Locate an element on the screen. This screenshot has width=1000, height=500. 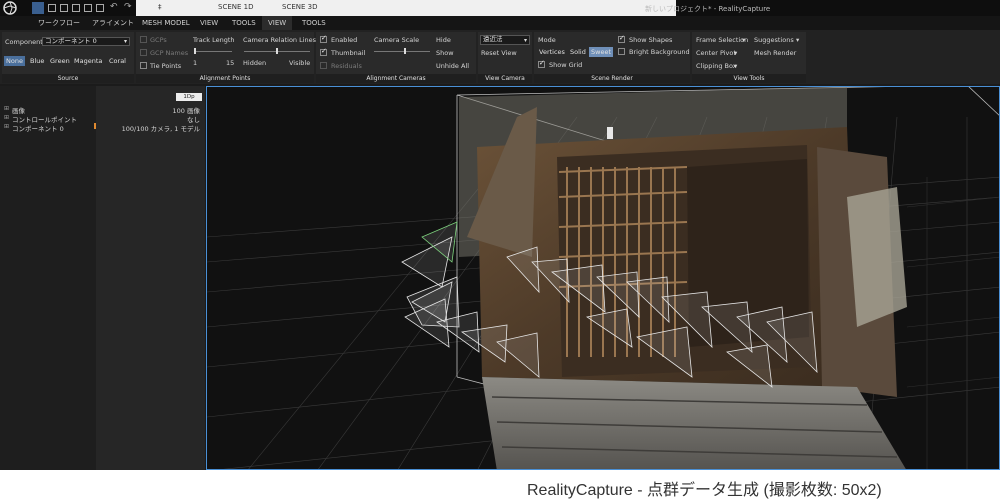
color-blue-button: Blue is located at coordinates (37, 61).